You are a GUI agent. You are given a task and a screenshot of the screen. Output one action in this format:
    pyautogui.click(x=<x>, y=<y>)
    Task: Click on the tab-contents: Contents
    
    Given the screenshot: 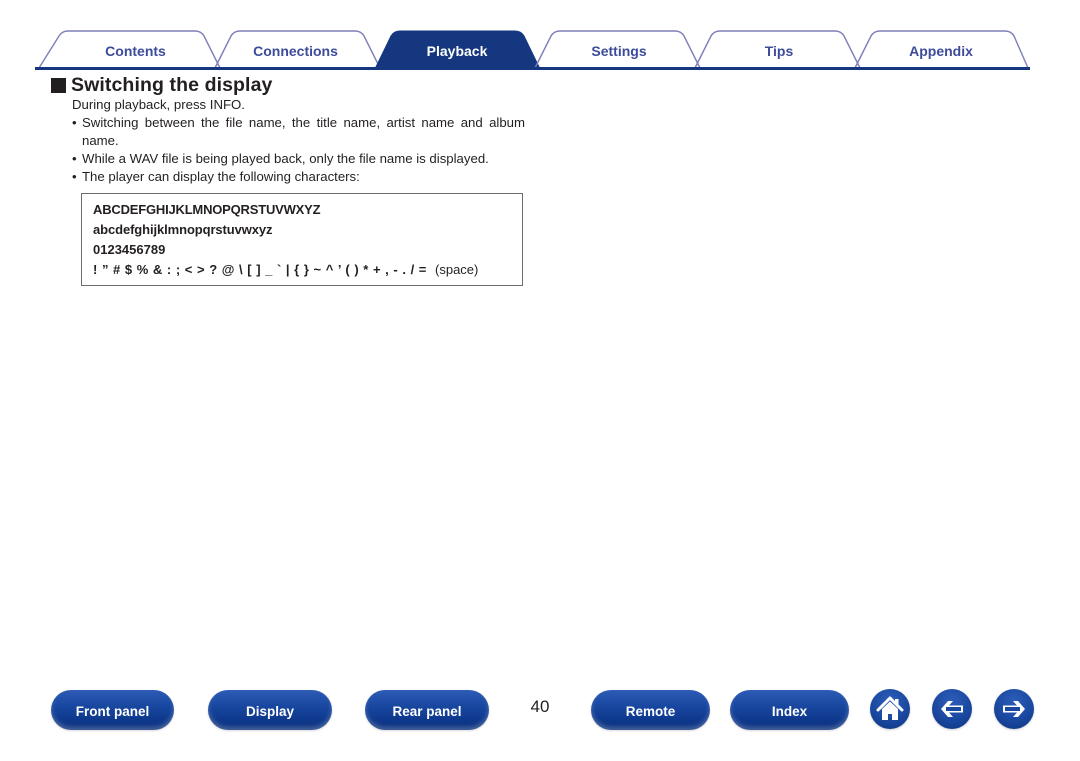 What is the action you would take?
    pyautogui.click(x=135, y=51)
    